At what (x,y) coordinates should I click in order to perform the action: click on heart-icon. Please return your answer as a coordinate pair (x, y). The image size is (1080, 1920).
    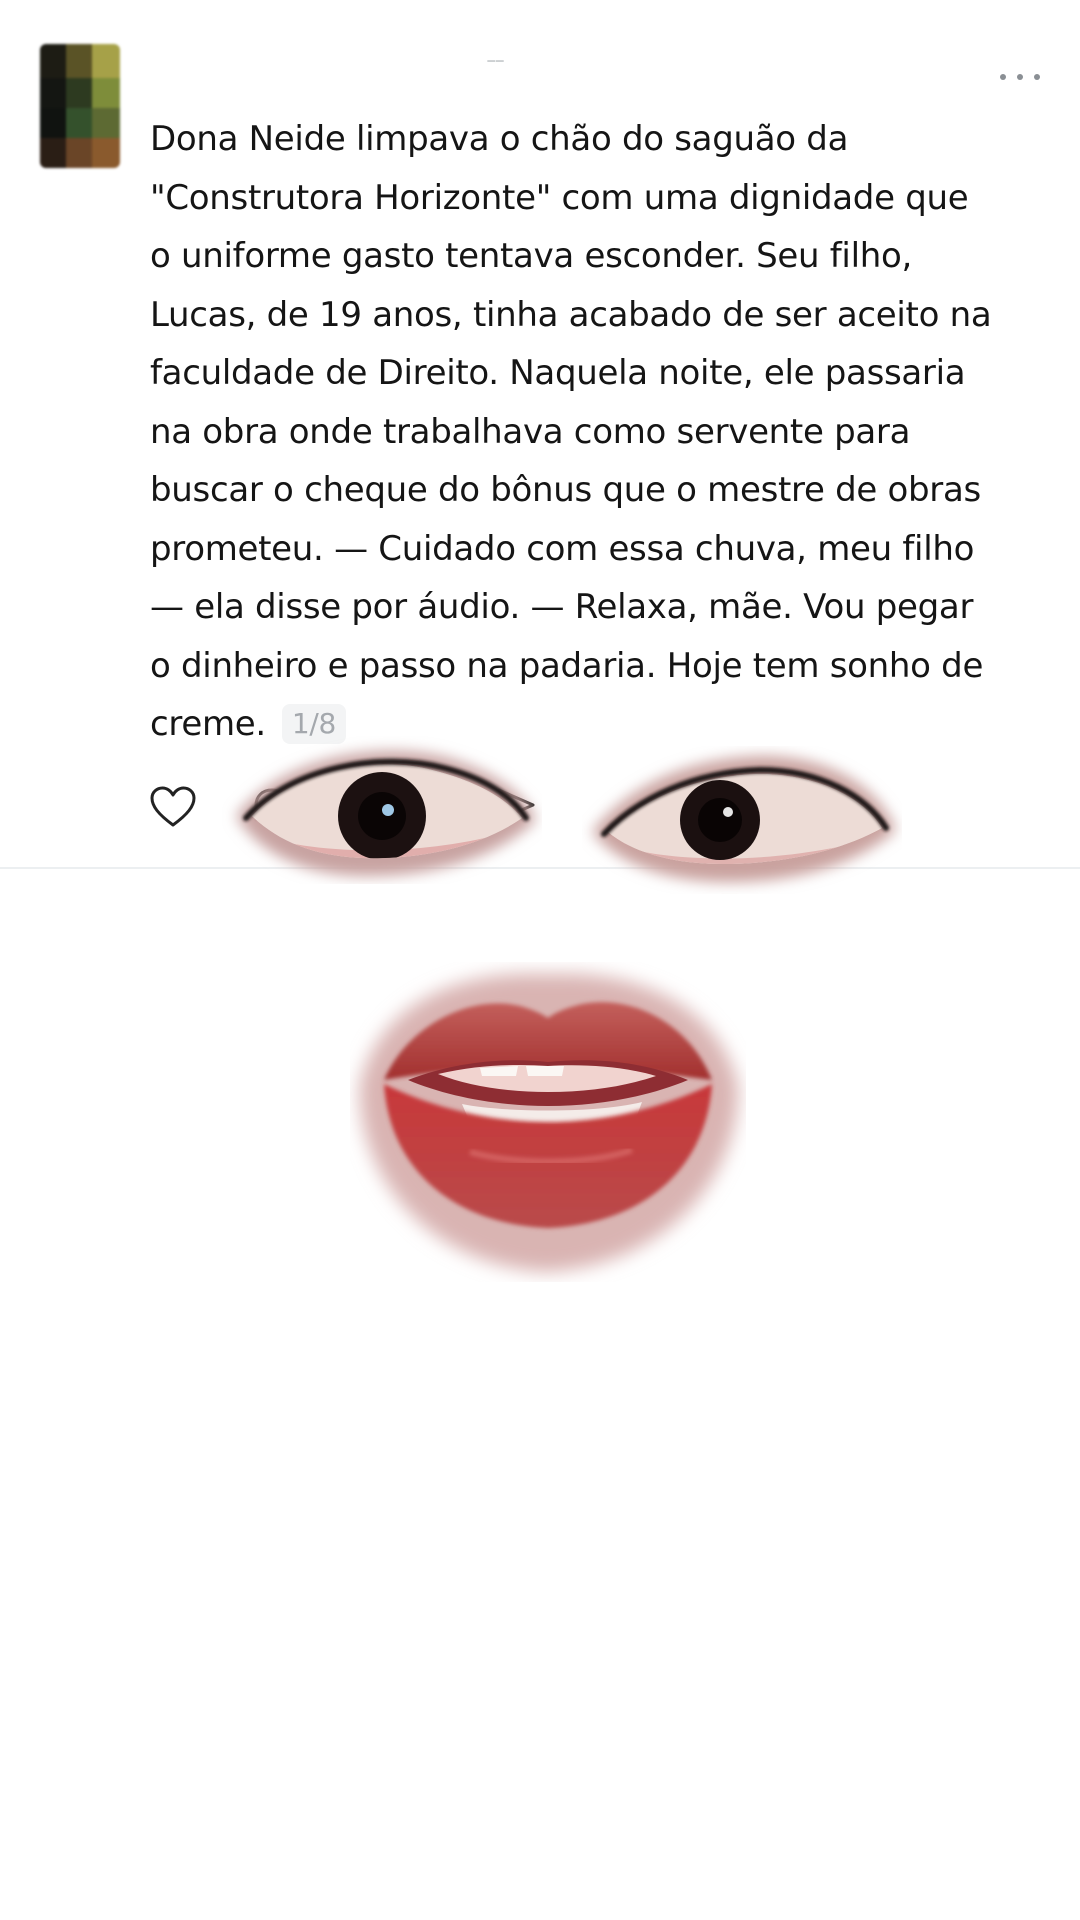
    Looking at the image, I should click on (173, 807).